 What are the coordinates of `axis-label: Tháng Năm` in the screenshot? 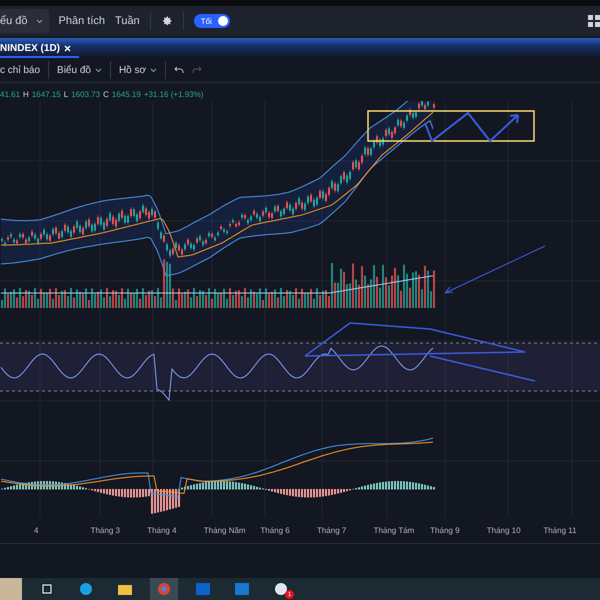 It's located at (225, 530).